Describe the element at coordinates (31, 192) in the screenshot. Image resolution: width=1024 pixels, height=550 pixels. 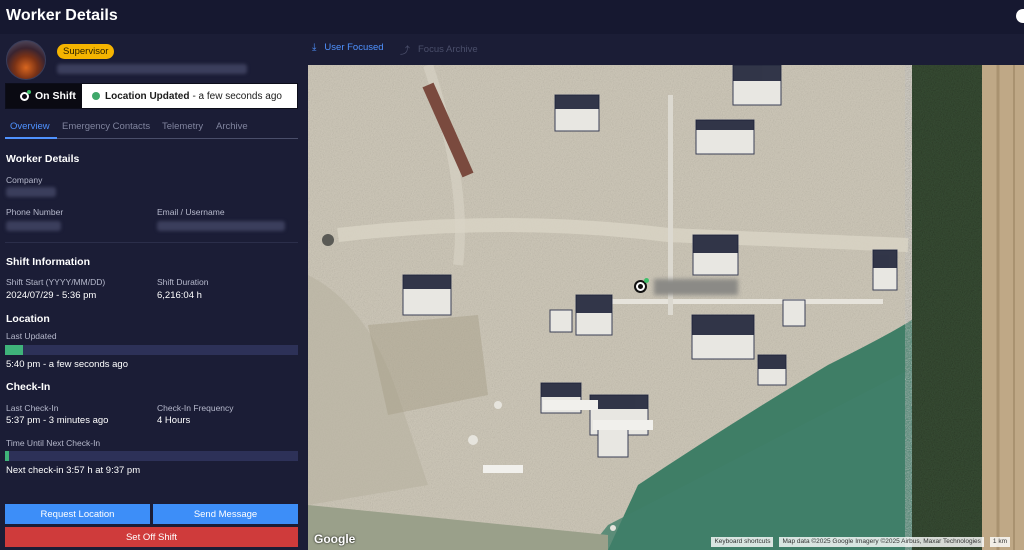
I see `company-value-redacted` at that location.